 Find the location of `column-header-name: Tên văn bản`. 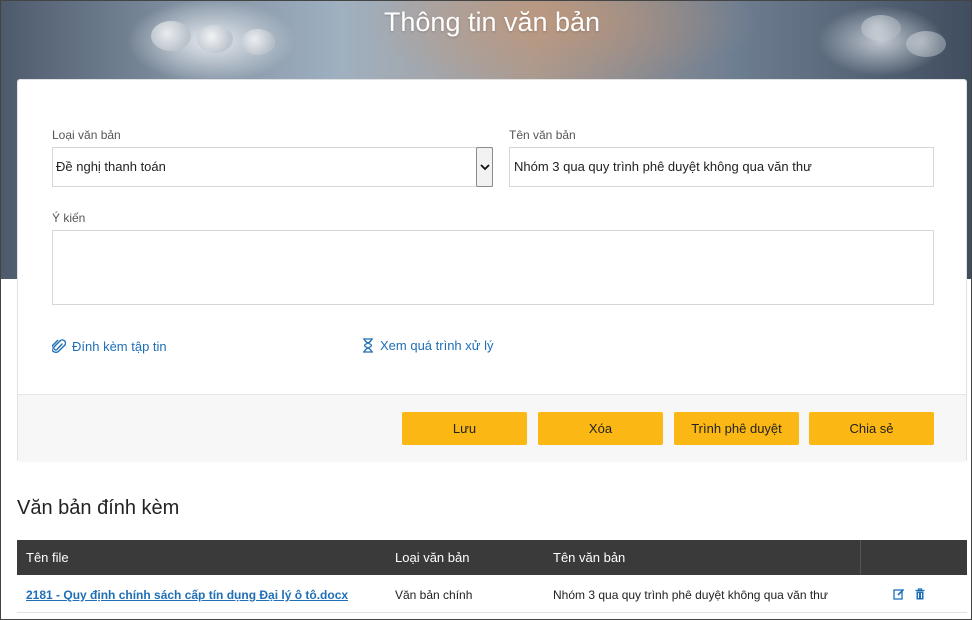

column-header-name: Tên văn bản is located at coordinates (589, 557).